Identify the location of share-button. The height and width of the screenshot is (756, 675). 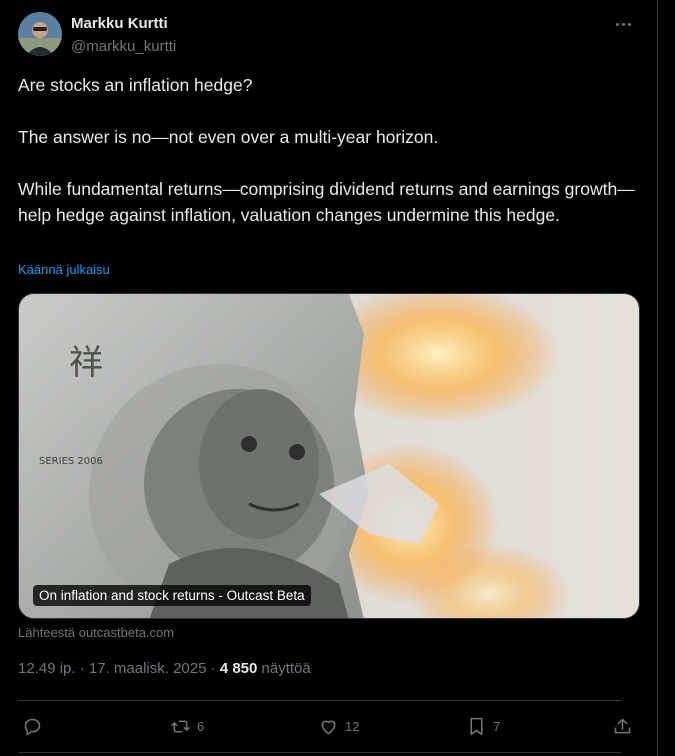
(622, 726).